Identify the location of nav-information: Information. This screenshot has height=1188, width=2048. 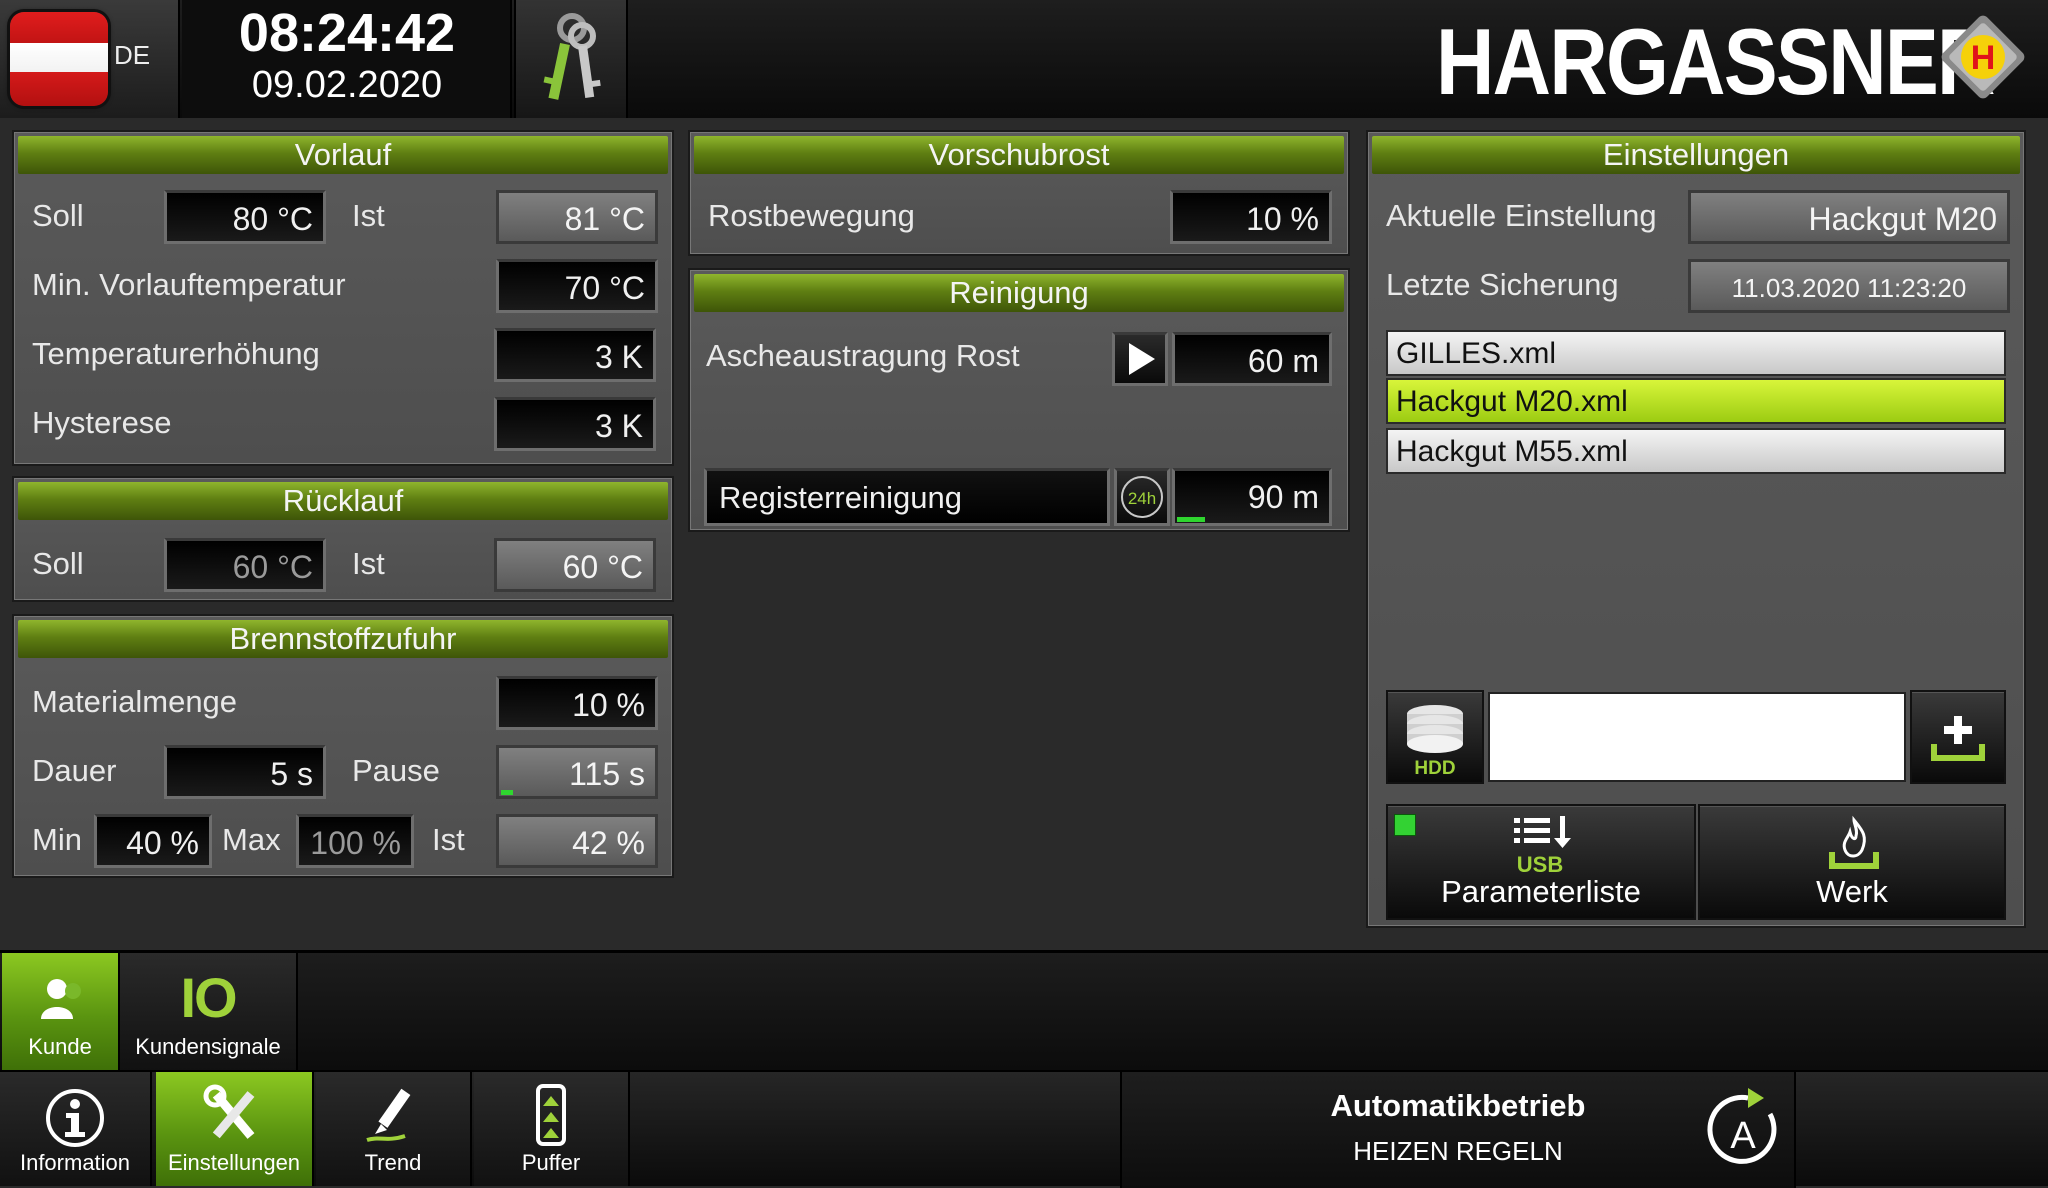
(76, 1129).